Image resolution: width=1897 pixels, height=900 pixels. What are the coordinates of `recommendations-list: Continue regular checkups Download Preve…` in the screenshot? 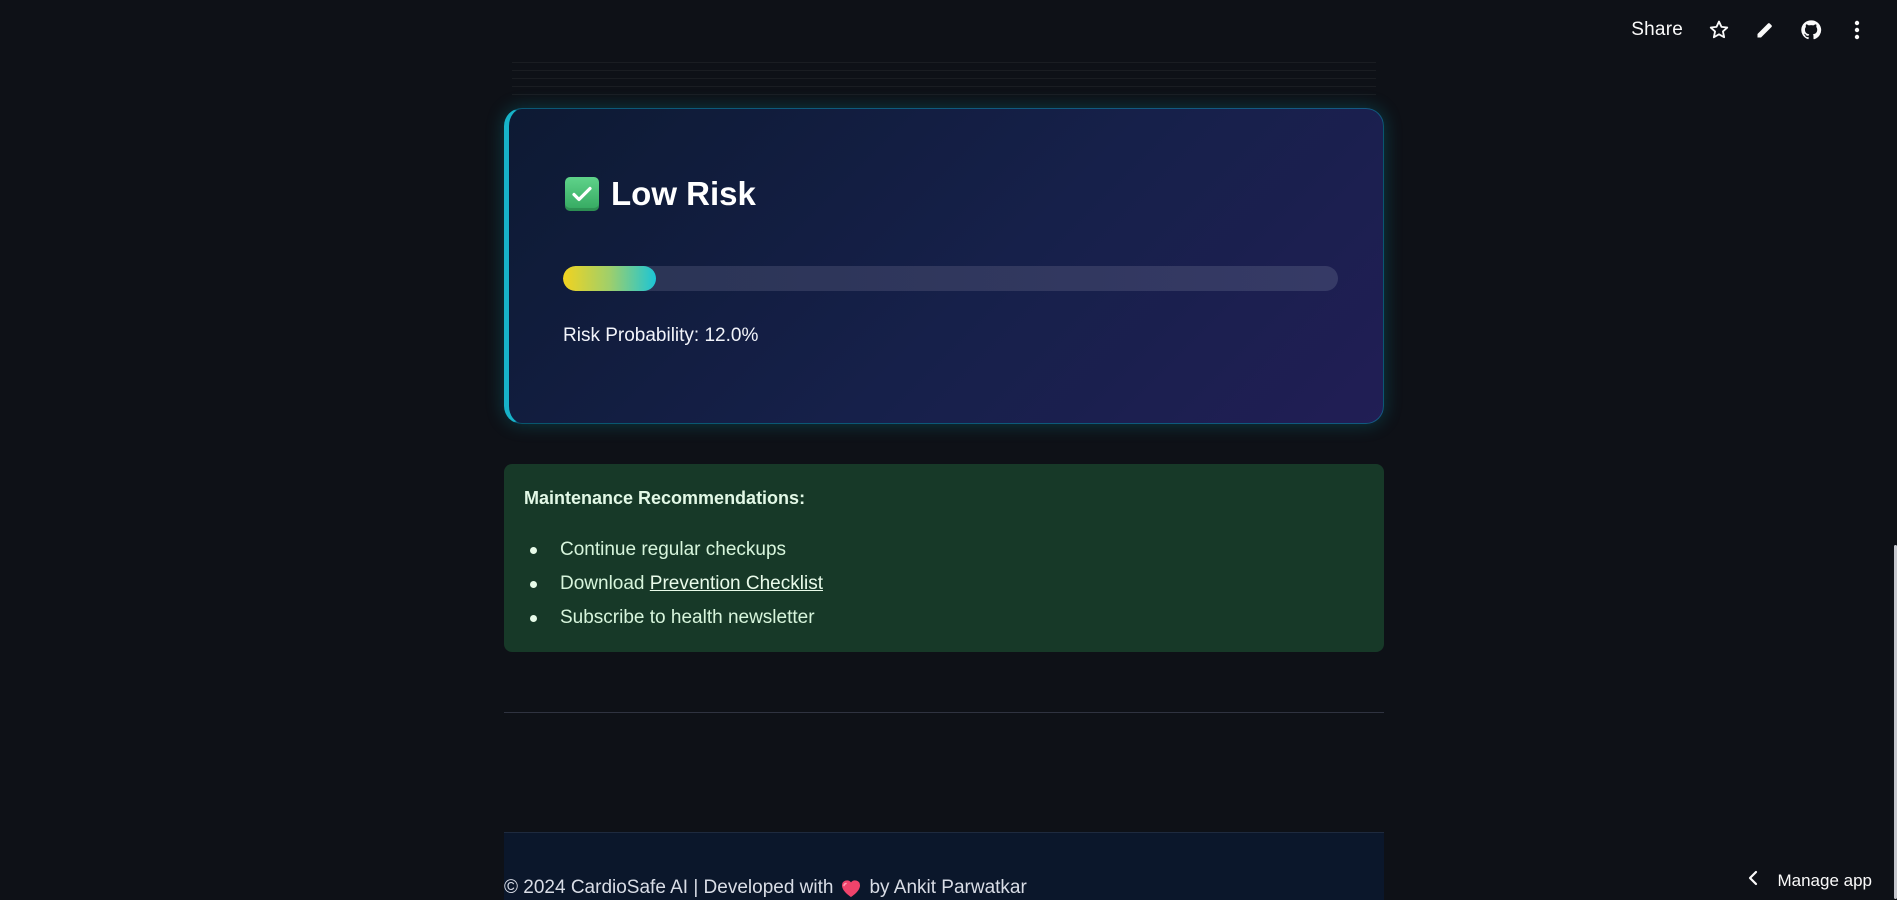 It's located at (944, 584).